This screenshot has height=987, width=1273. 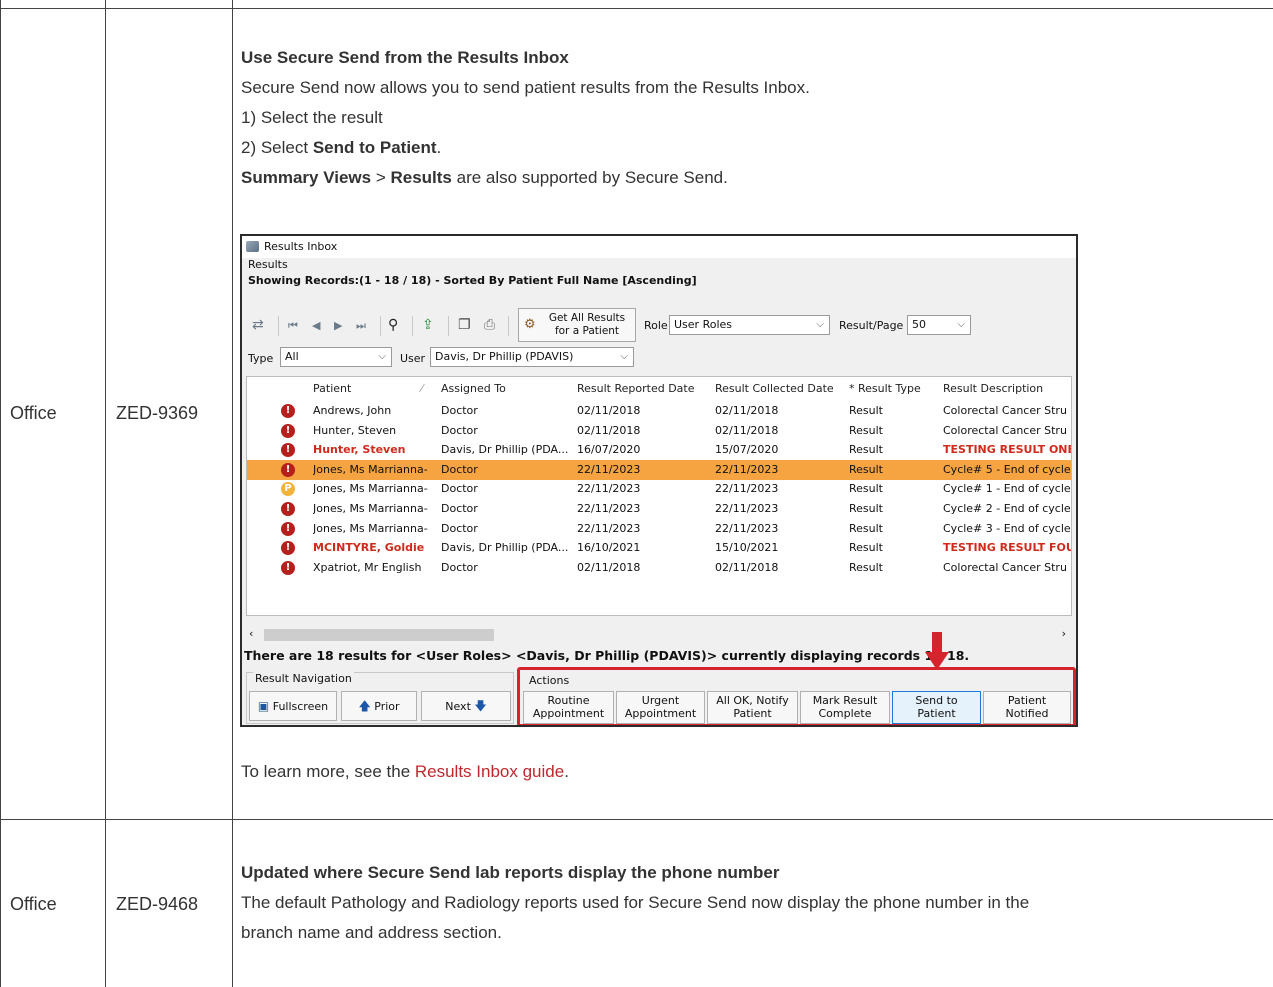 What do you see at coordinates (1007, 489) in the screenshot?
I see `cell-desc: Cycle# 1 - End of cycle` at bounding box center [1007, 489].